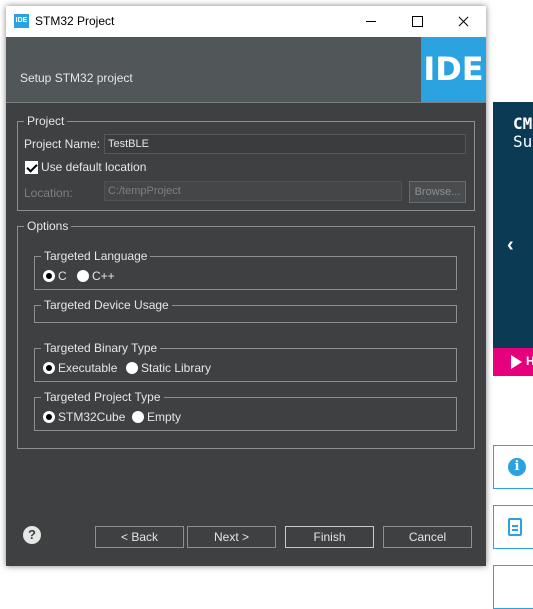 This screenshot has width=533, height=609. I want to click on background-play-button: H, so click(513, 362).